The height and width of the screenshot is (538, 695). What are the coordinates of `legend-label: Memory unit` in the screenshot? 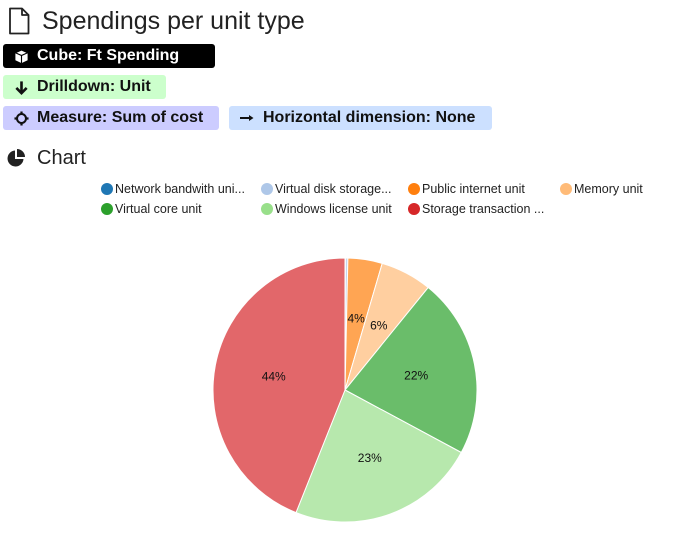 It's located at (608, 189).